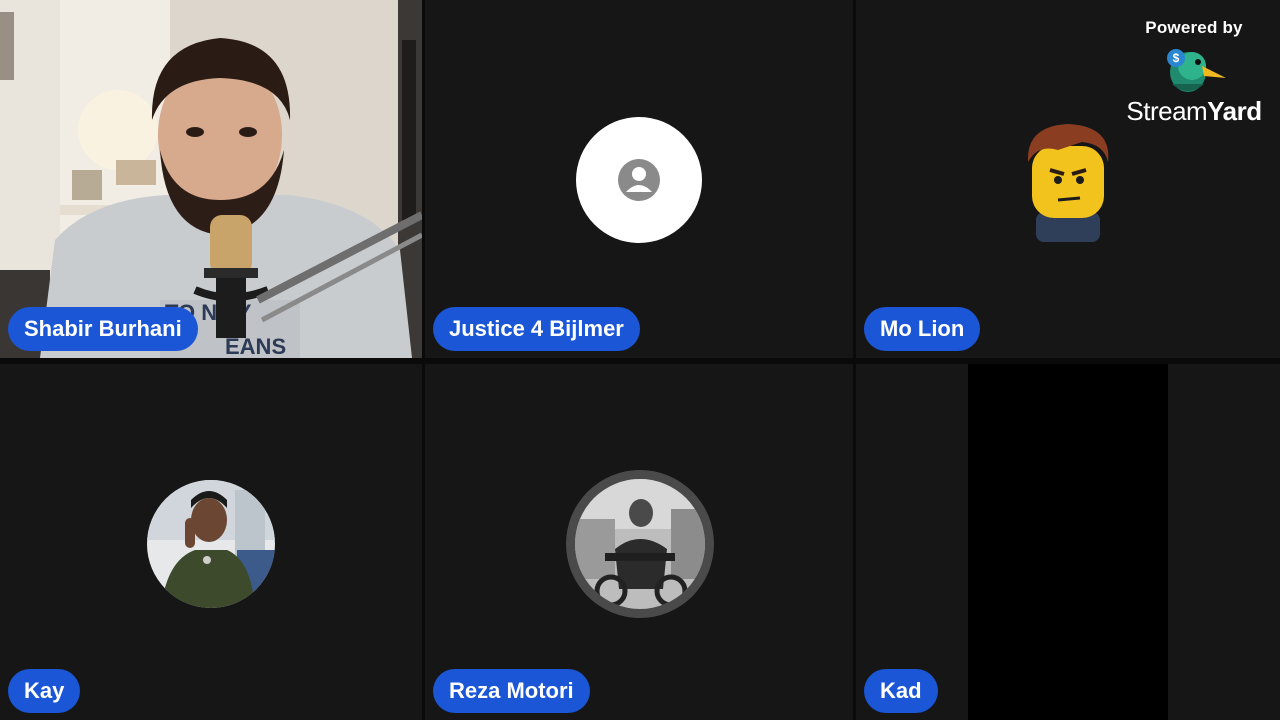  I want to click on lego-figure-avatar, so click(1068, 183).